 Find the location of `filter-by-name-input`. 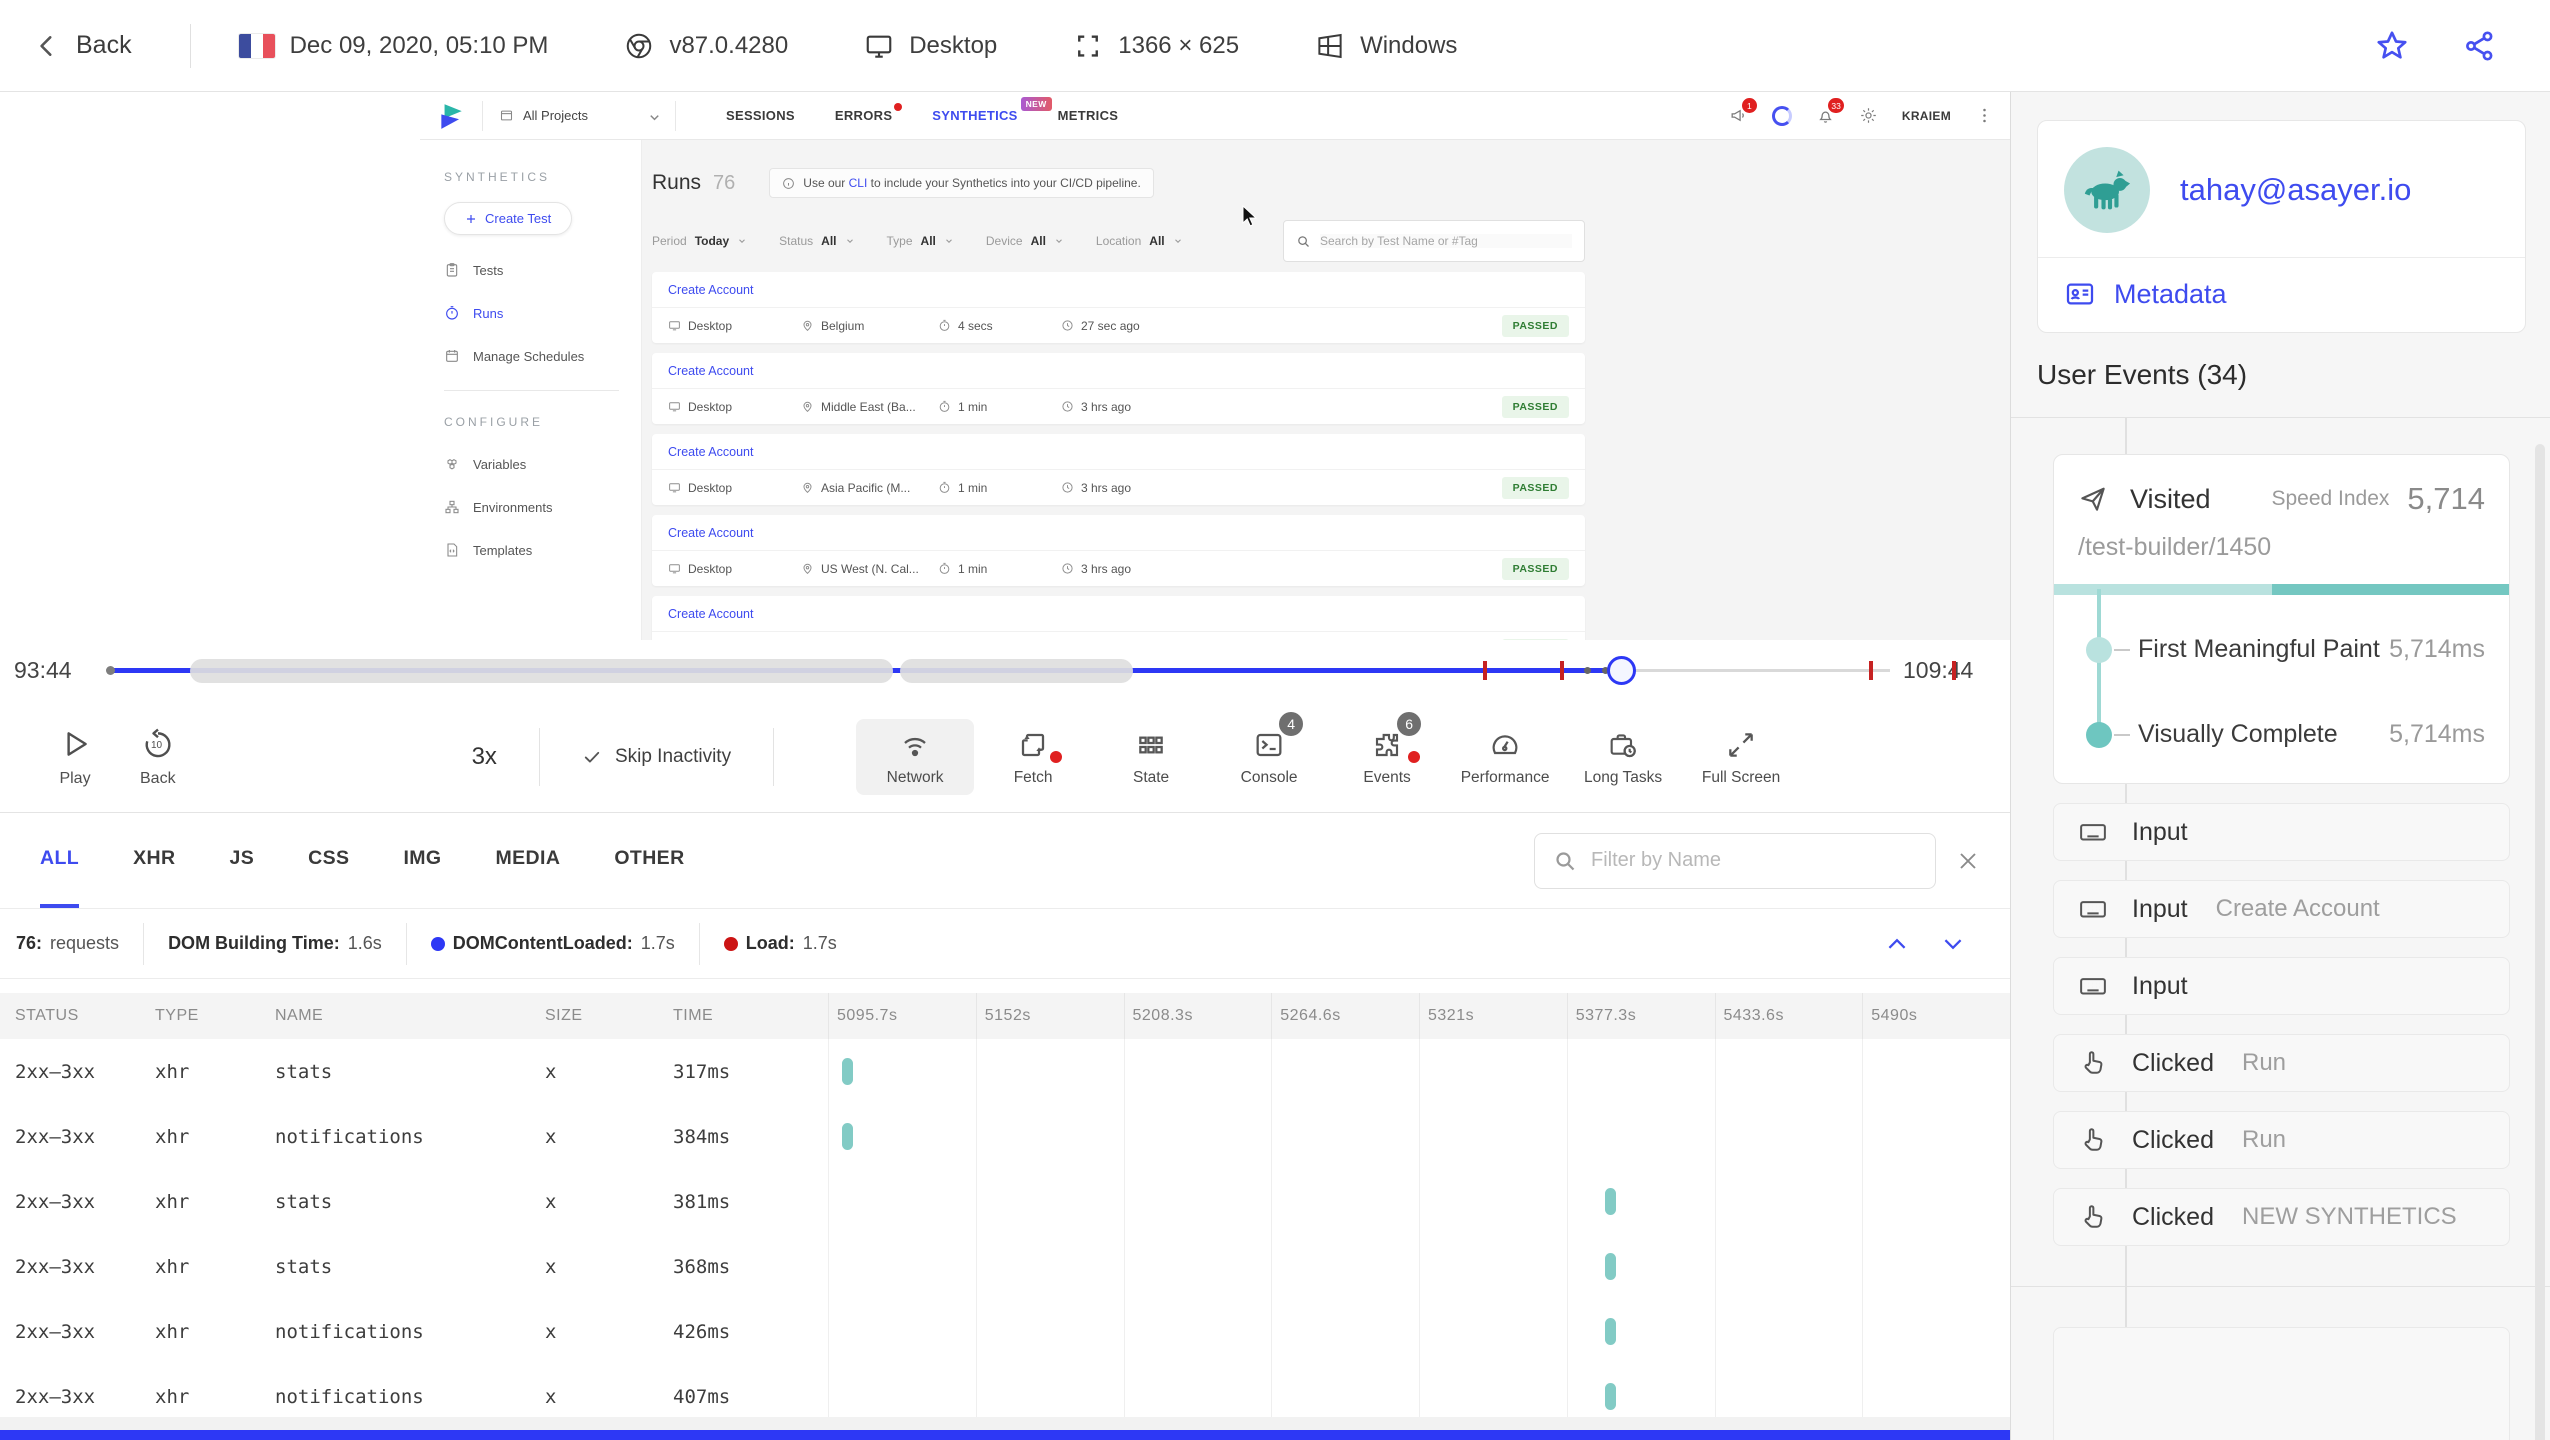

filter-by-name-input is located at coordinates (1735, 860).